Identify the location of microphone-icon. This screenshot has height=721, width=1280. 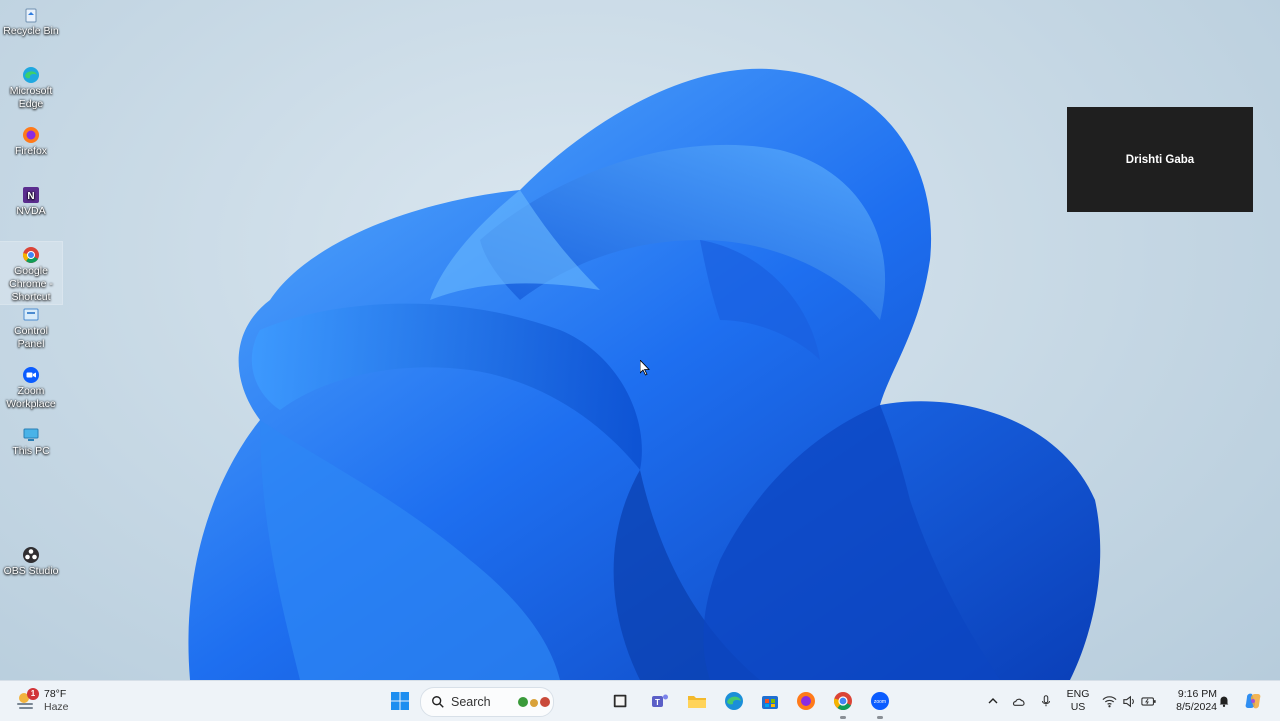
(1046, 701).